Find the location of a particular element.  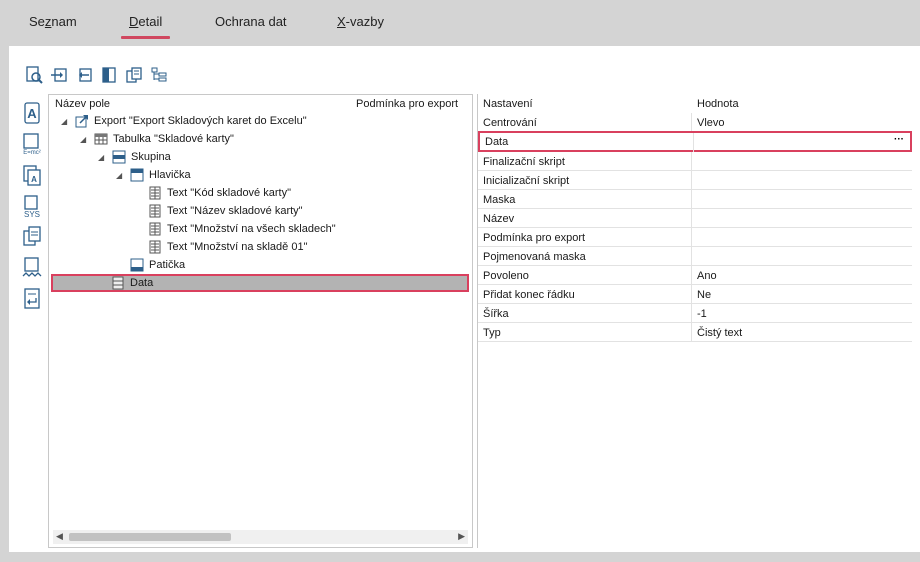

field-icon: A is located at coordinates (32, 113).